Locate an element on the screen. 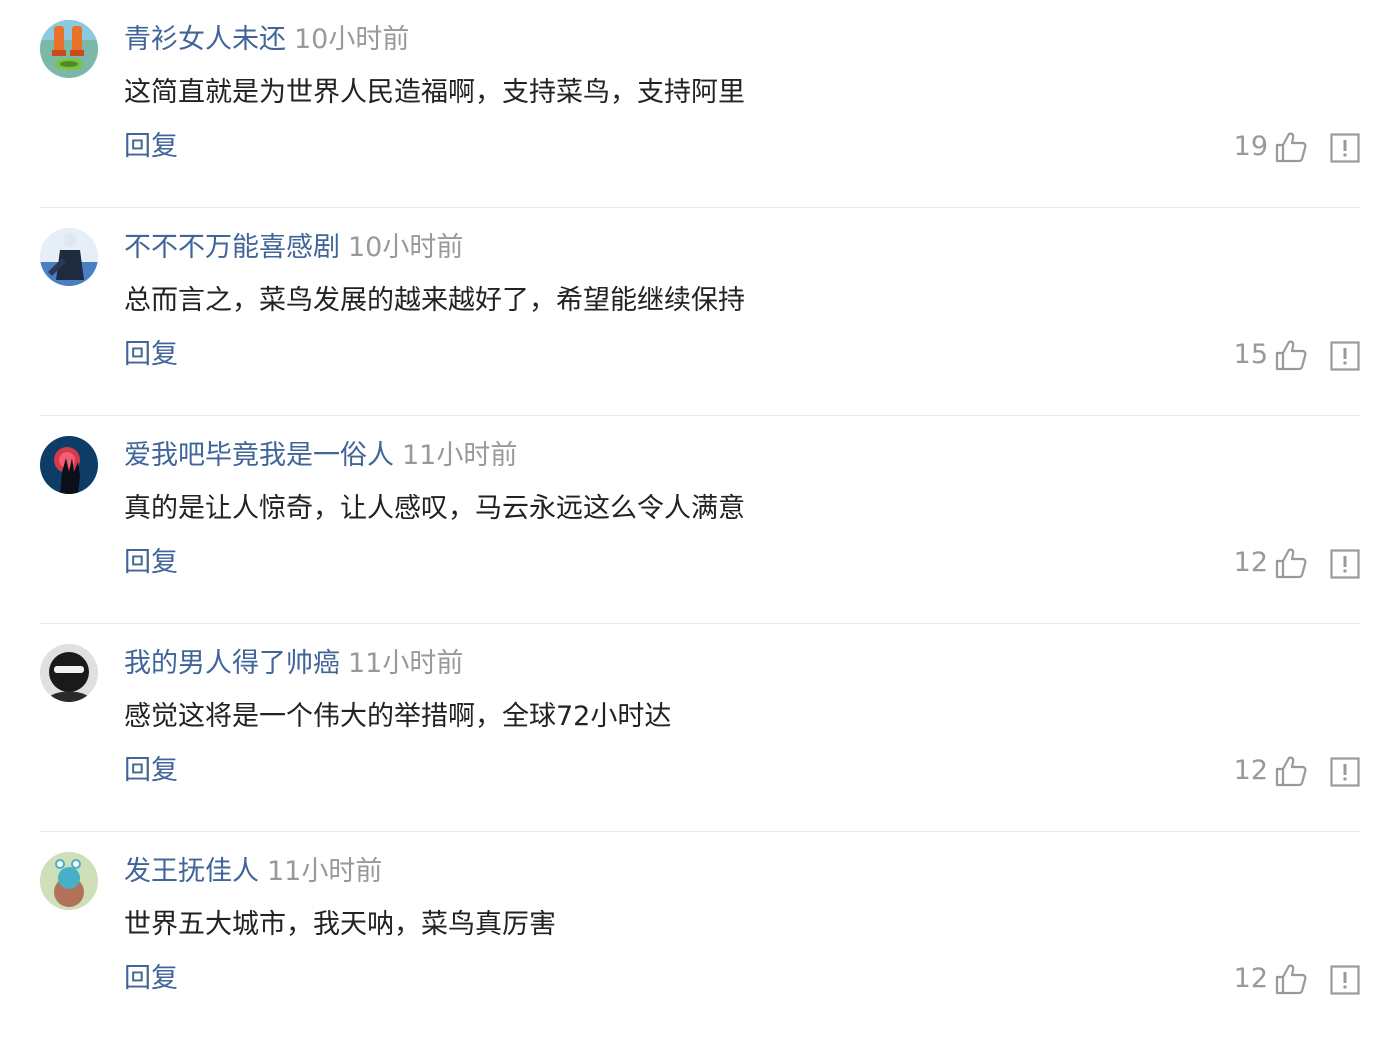 This screenshot has height=1040, width=1376. comment-header: 发王抚佳人 11小时前 is located at coordinates (253, 872).